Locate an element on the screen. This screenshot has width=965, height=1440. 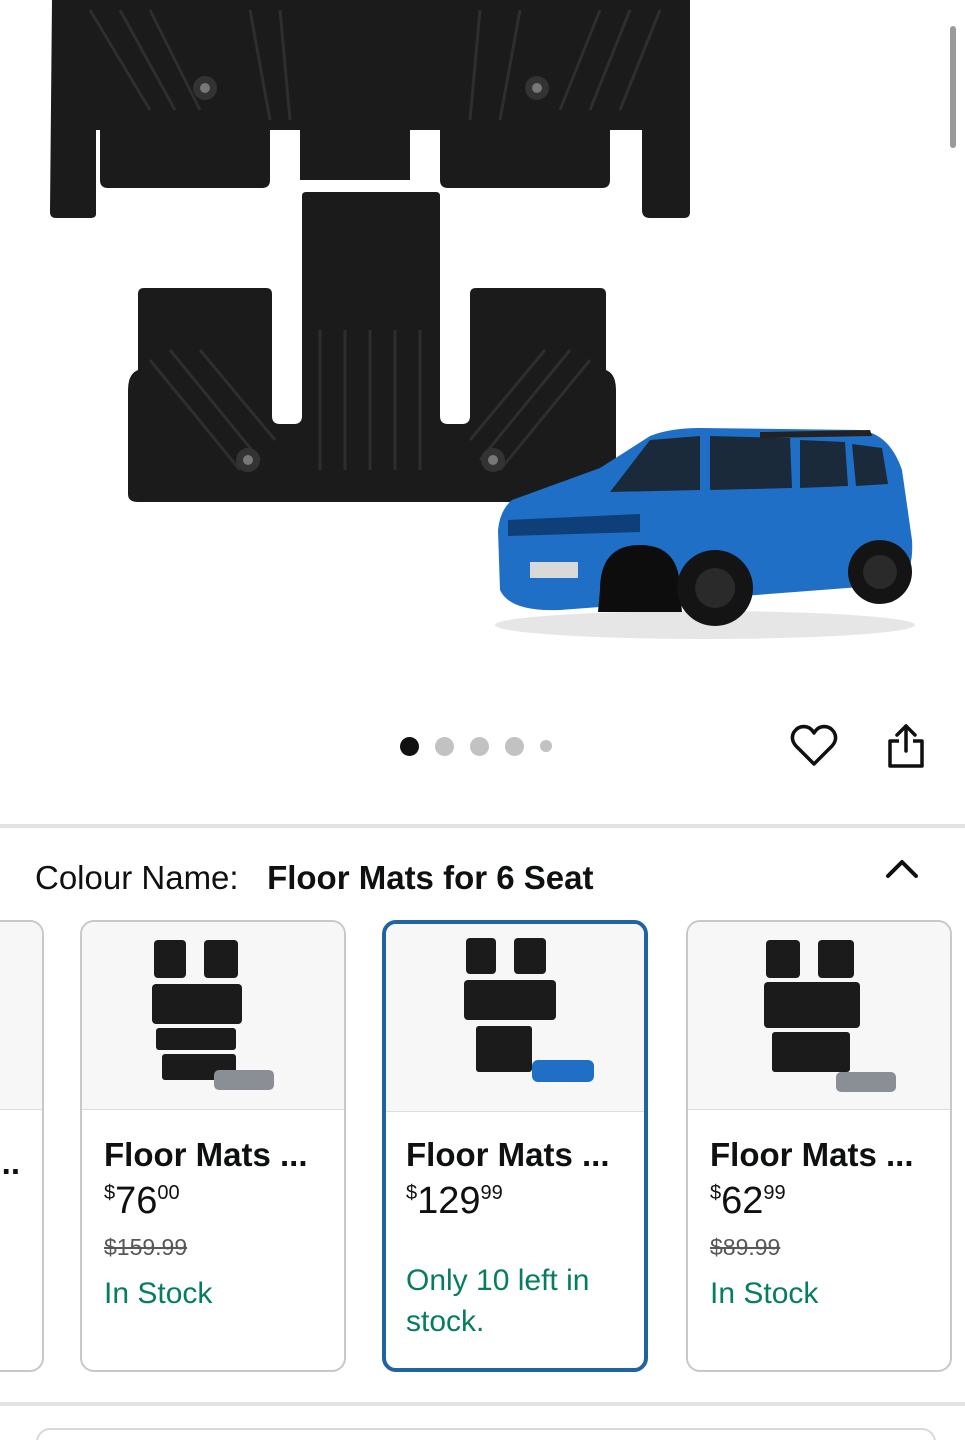
page-scrollbar is located at coordinates (953, 87).